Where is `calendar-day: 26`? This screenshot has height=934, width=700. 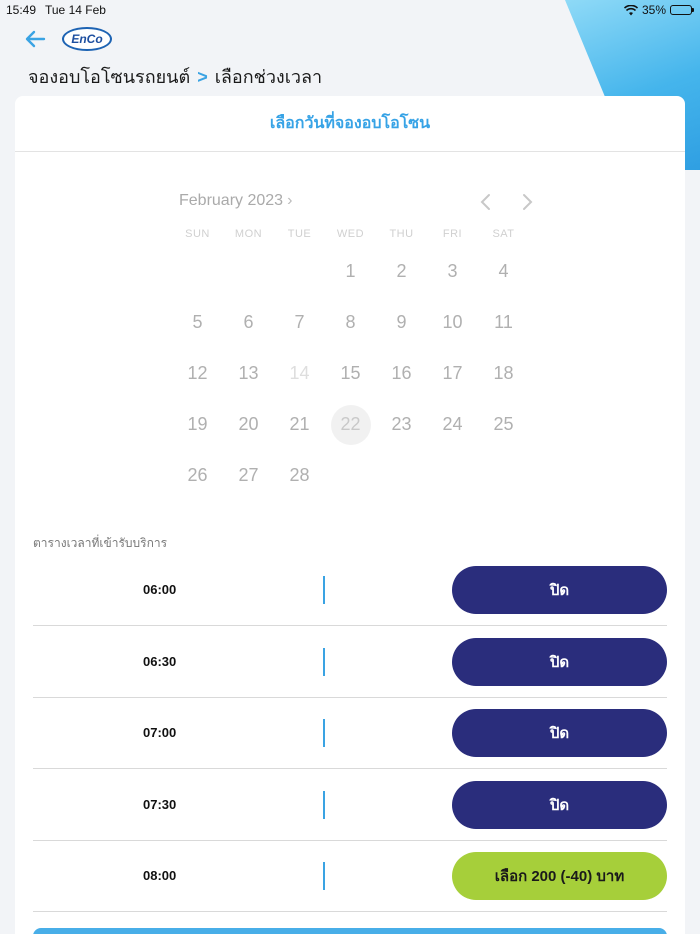
calendar-day: 26 is located at coordinates (197, 475).